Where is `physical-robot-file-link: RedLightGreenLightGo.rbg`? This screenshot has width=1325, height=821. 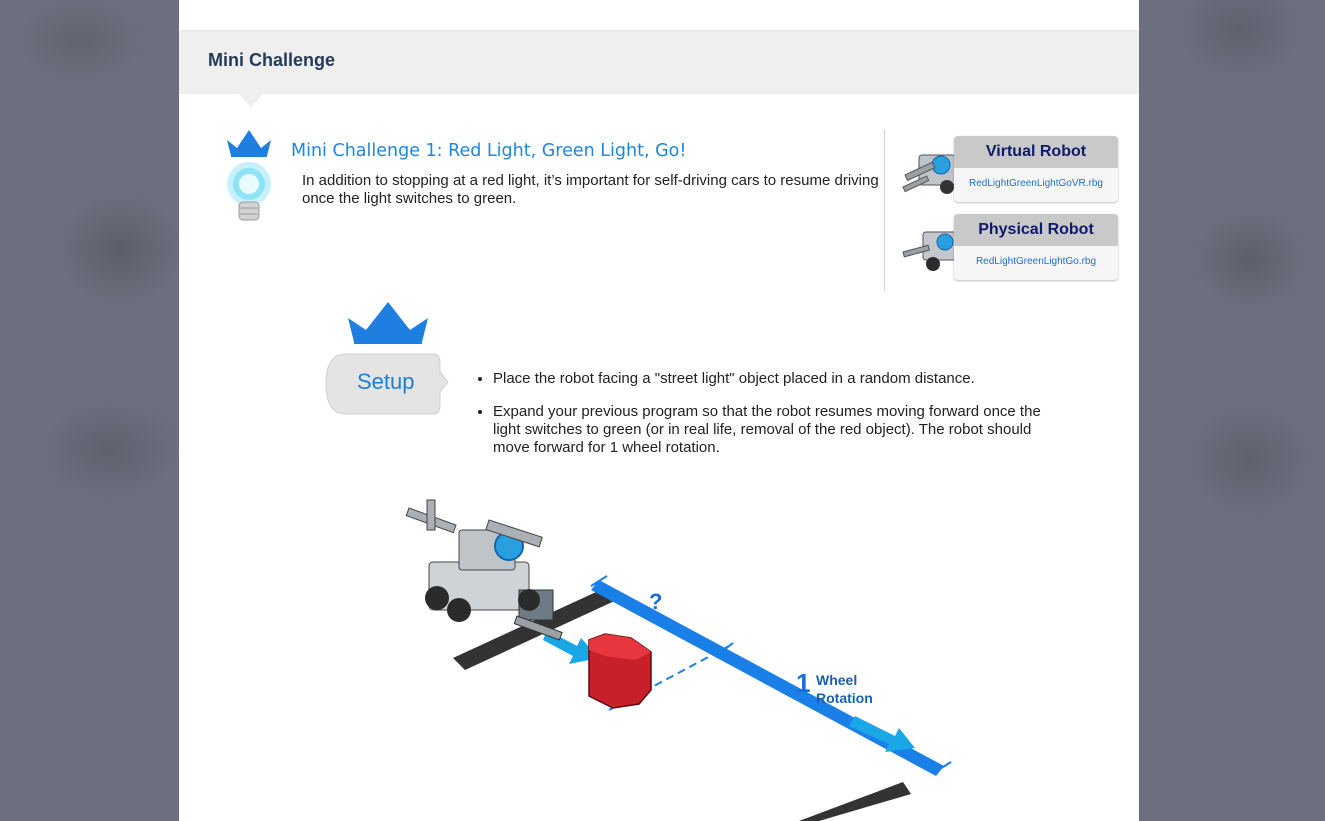 physical-robot-file-link: RedLightGreenLightGo.rbg is located at coordinates (1036, 261).